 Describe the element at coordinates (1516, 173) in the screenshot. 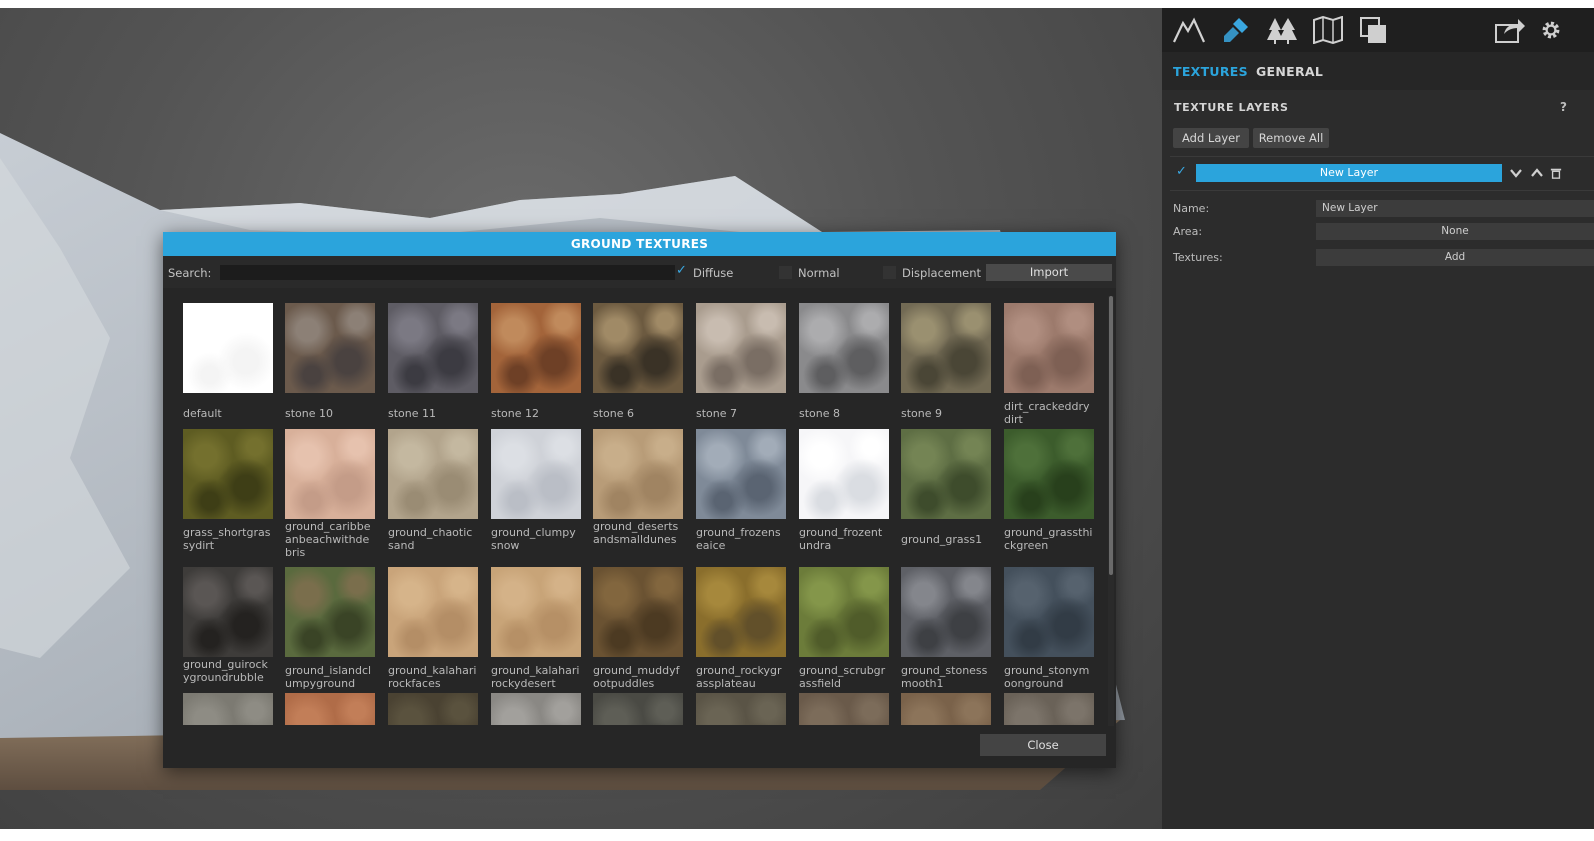

I see `move-down-icon` at that location.